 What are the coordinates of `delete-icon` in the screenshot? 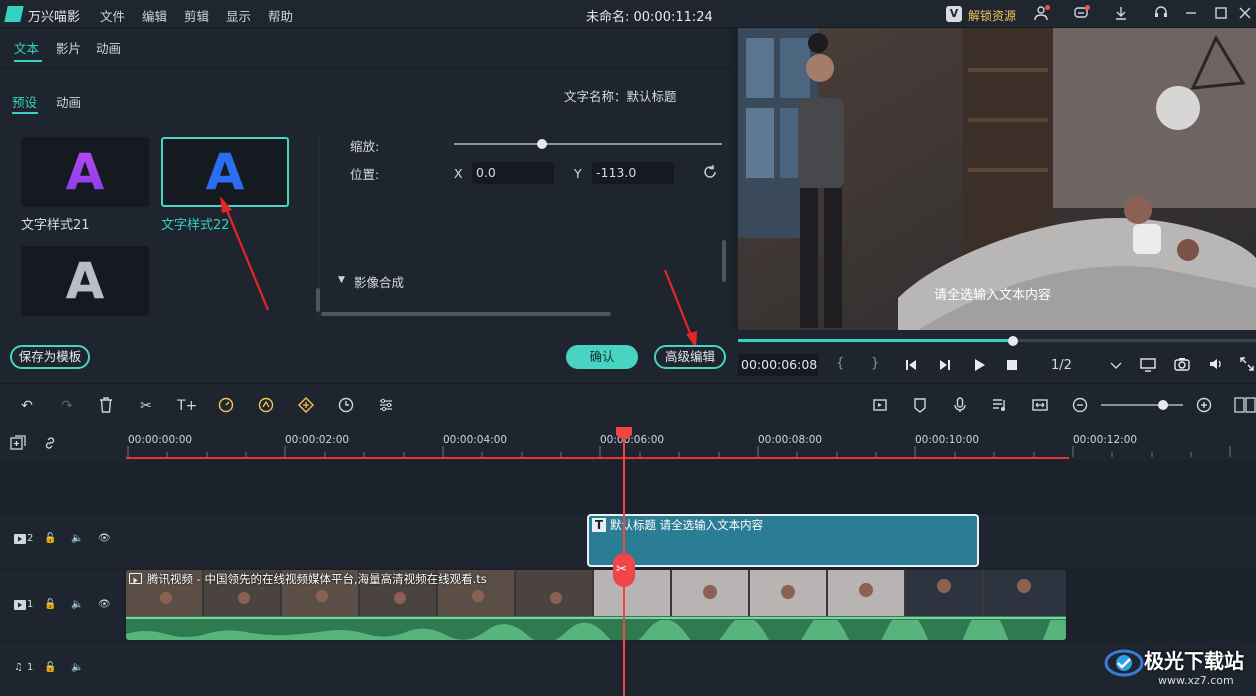 It's located at (106, 406).